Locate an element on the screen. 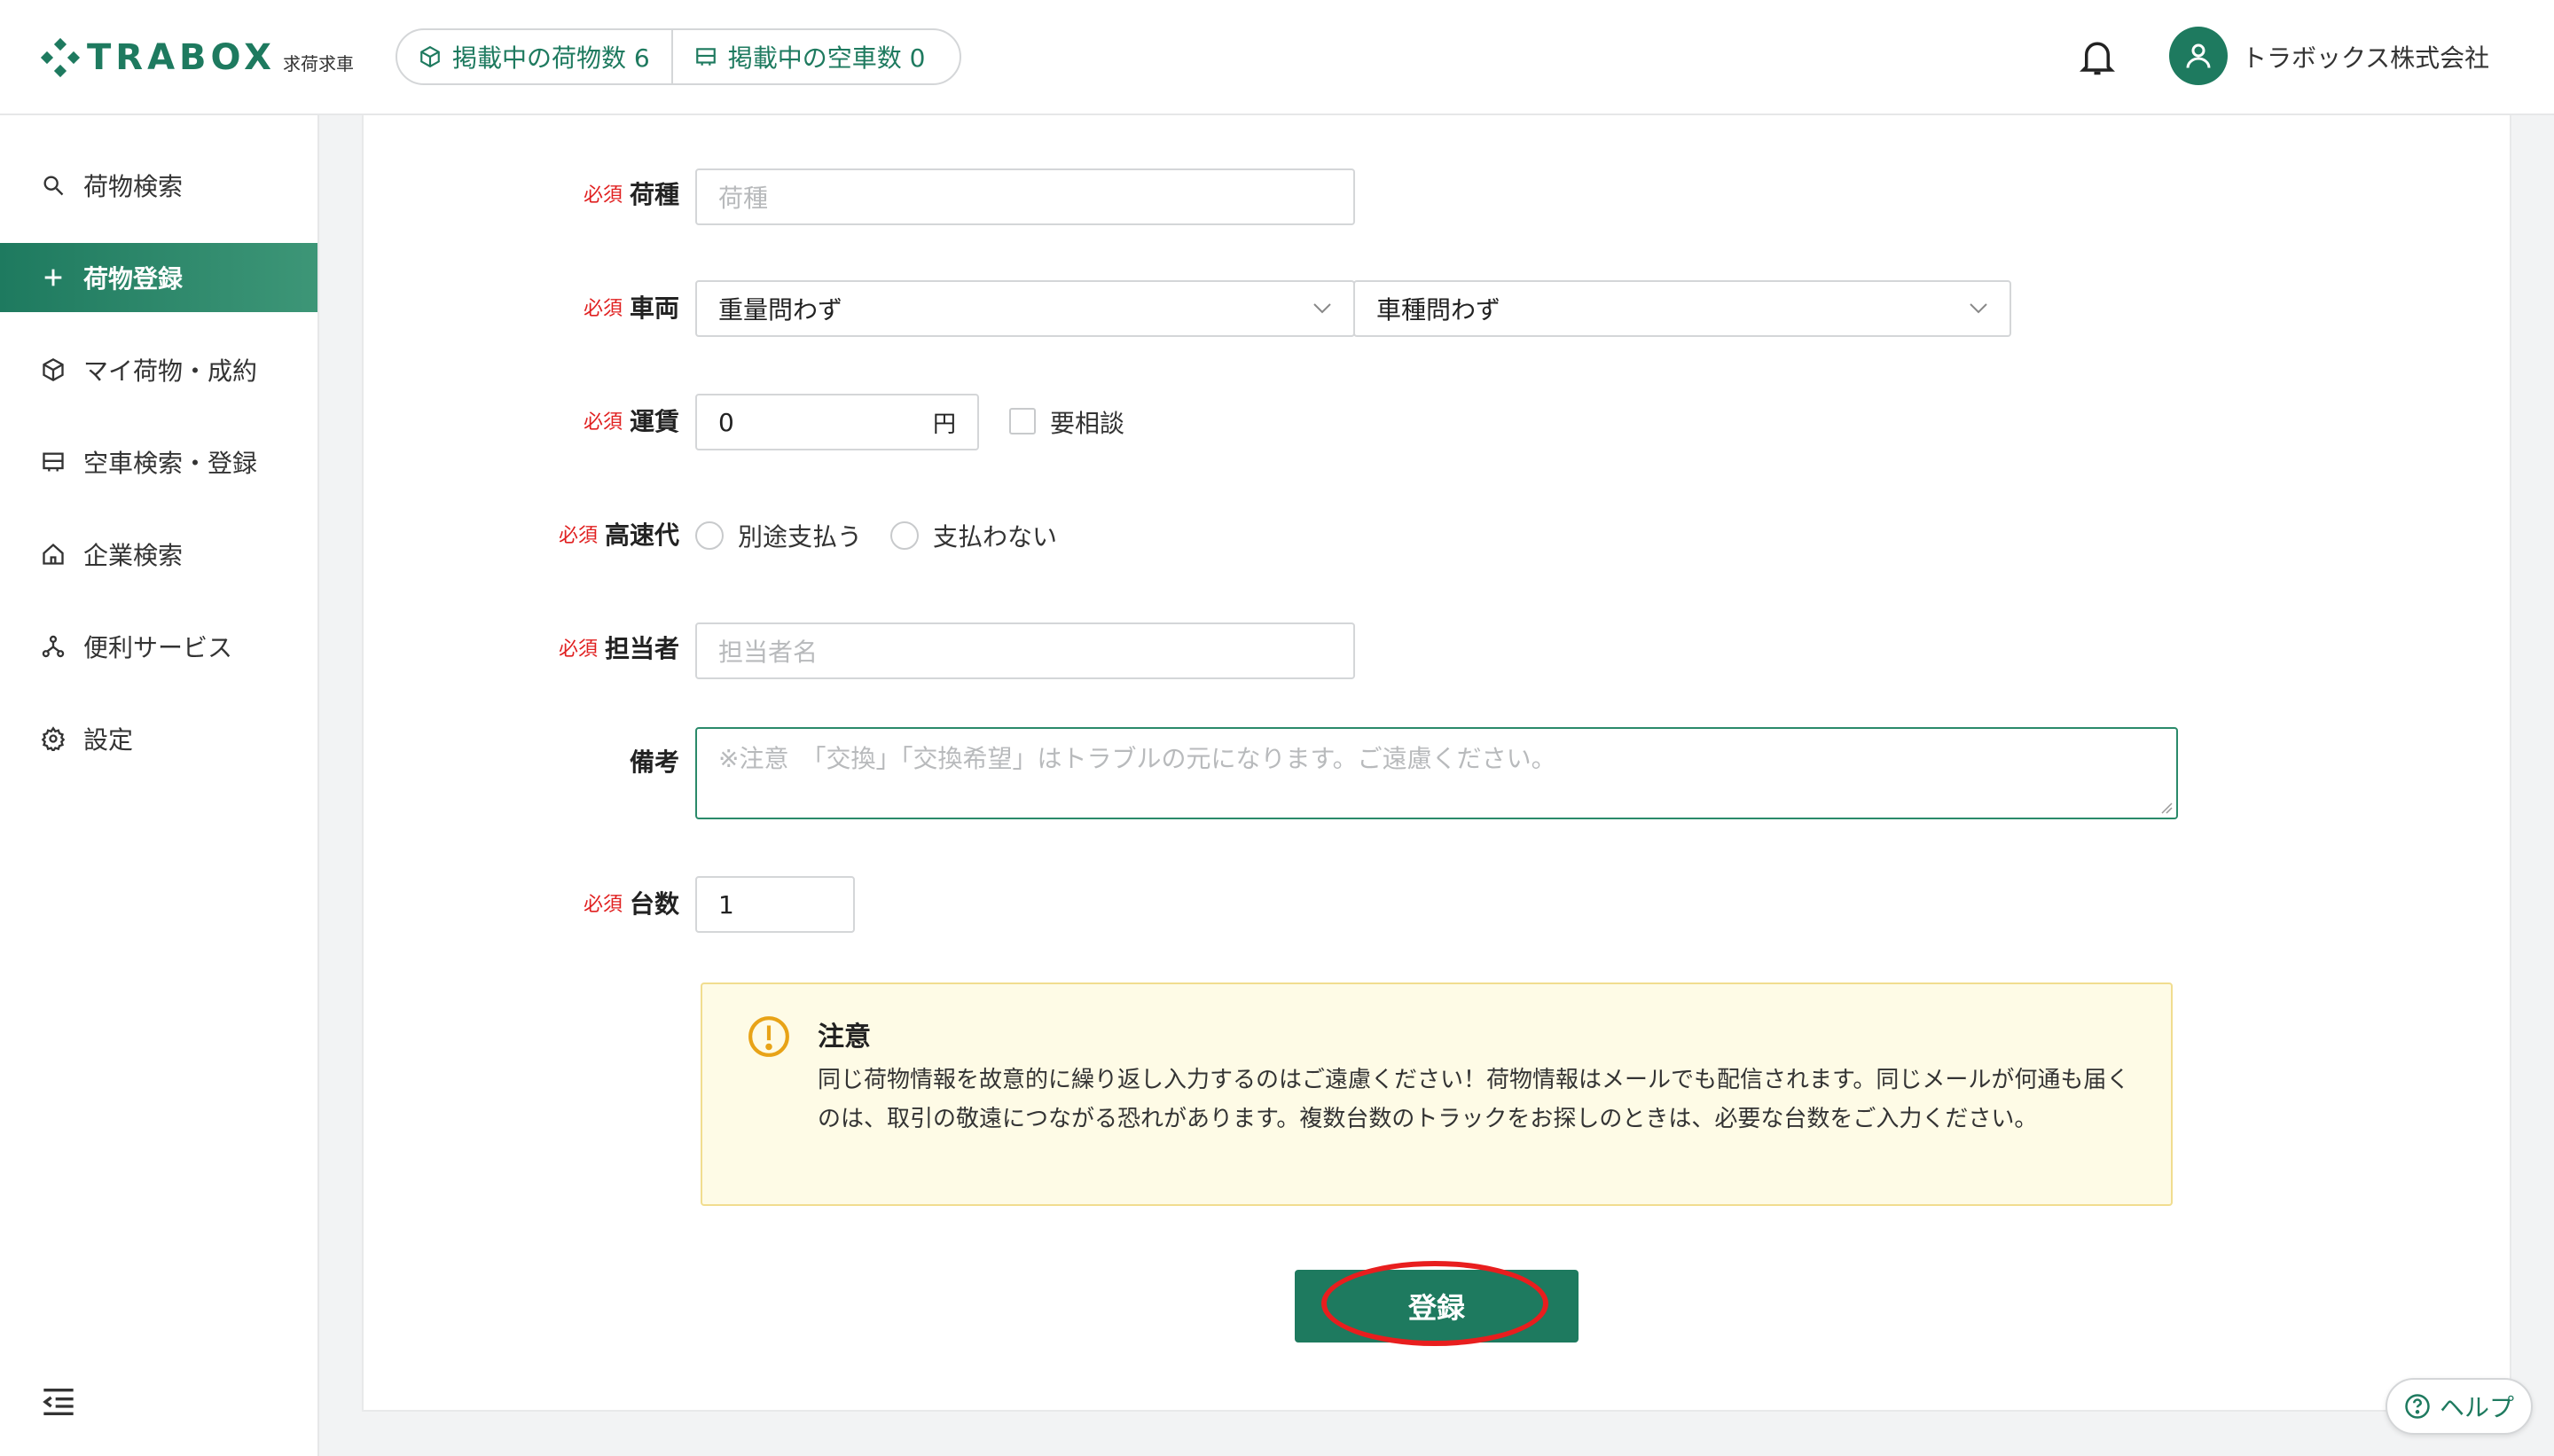 The image size is (2554, 1456). notice-title: 注意 is located at coordinates (844, 1037).